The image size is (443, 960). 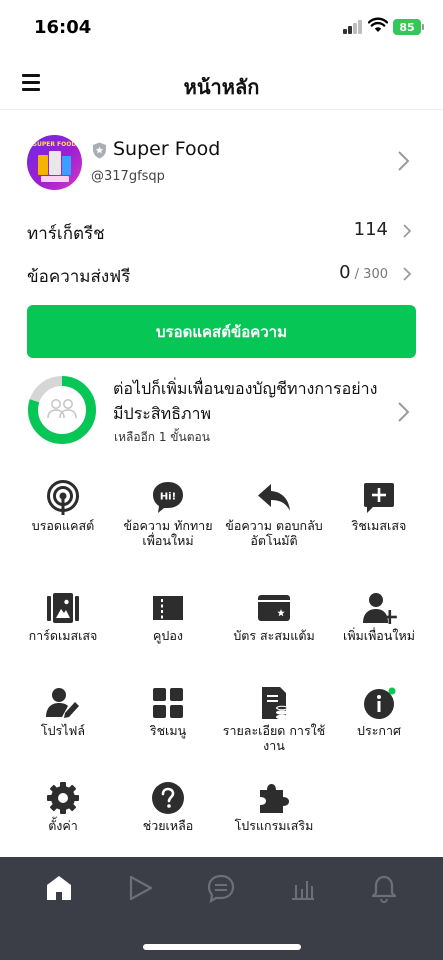 What do you see at coordinates (54, 162) in the screenshot?
I see `avatar: SUPER FOOD` at bounding box center [54, 162].